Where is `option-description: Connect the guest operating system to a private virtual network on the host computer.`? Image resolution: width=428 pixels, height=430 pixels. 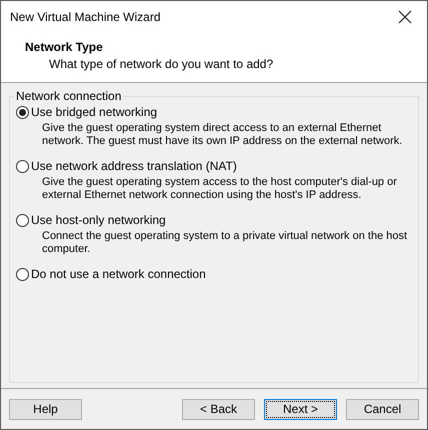
option-description: Connect the guest operating system to a private virtual network on the host computer. is located at coordinates (224, 243).